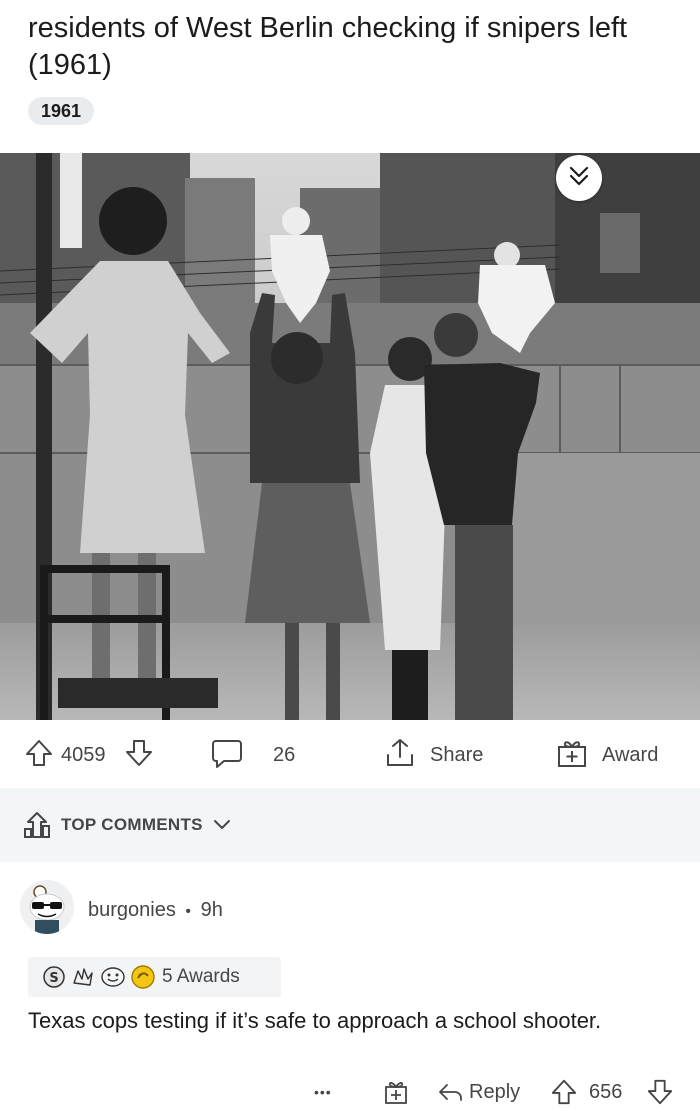 This screenshot has width=700, height=1114. What do you see at coordinates (495, 1091) in the screenshot?
I see `reply-label: Reply` at bounding box center [495, 1091].